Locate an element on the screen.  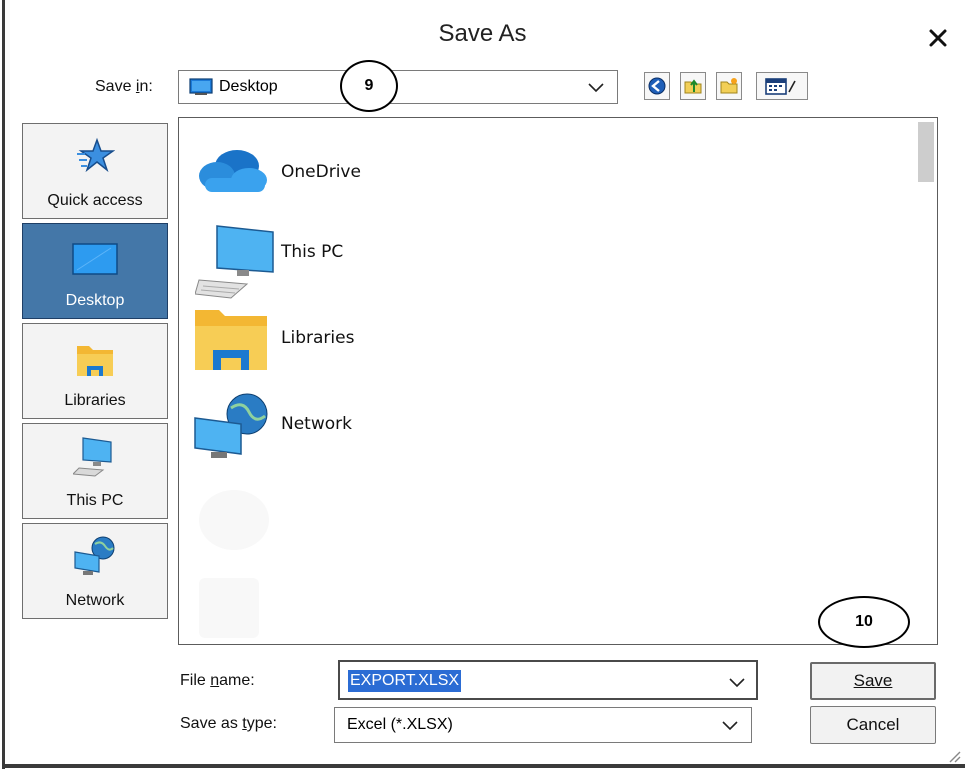
onedrive-cloud-icon is located at coordinates (233, 171).